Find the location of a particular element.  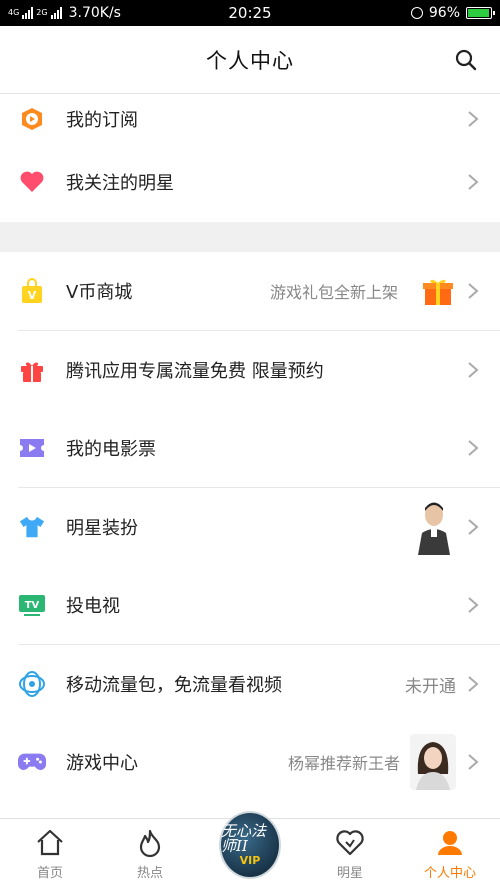

menu-label: 腾讯应用专属流量免费 限量预约 is located at coordinates (195, 371).